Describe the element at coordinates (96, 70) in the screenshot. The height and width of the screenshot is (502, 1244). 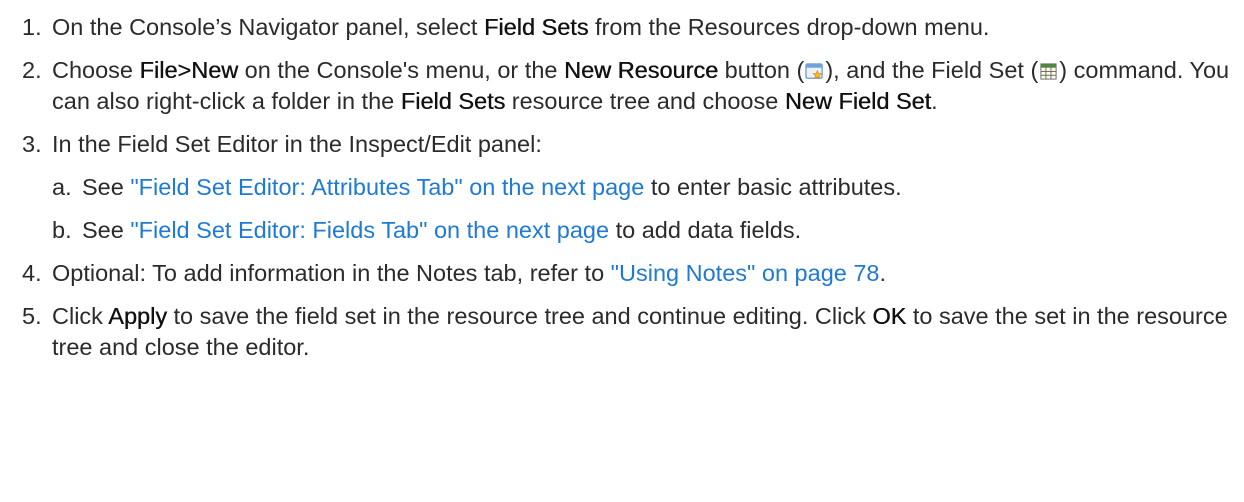
I see `step-text: Choose` at that location.